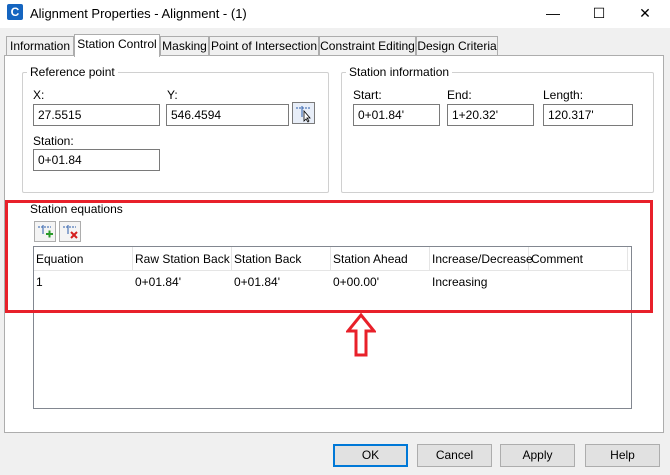 The image size is (670, 475). What do you see at coordinates (367, 95) in the screenshot?
I see `start-label: Start:` at bounding box center [367, 95].